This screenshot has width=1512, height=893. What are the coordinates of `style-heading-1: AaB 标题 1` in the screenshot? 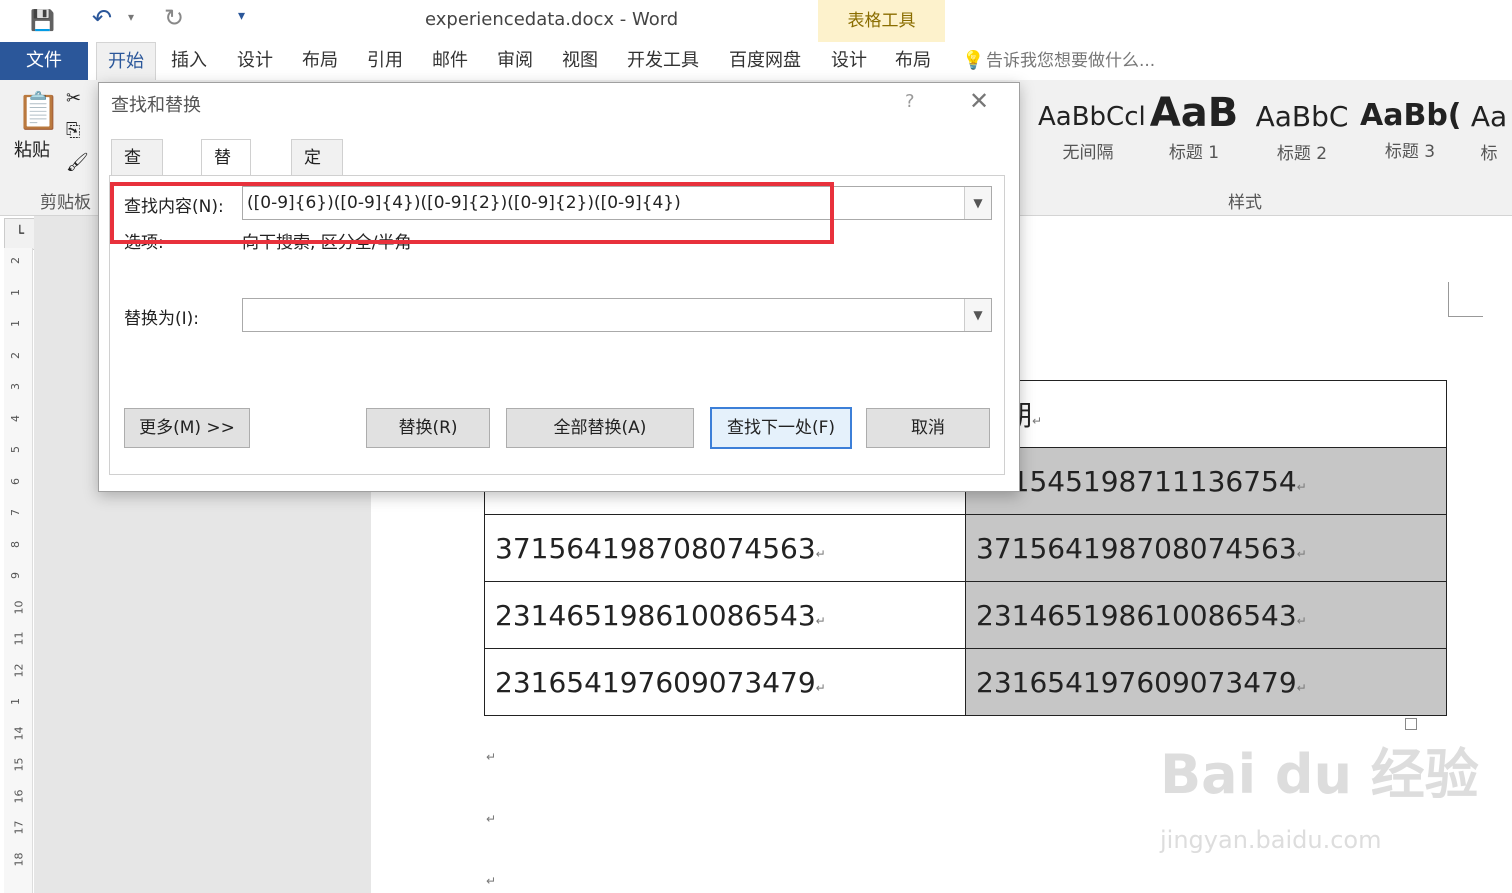 It's located at (1194, 121).